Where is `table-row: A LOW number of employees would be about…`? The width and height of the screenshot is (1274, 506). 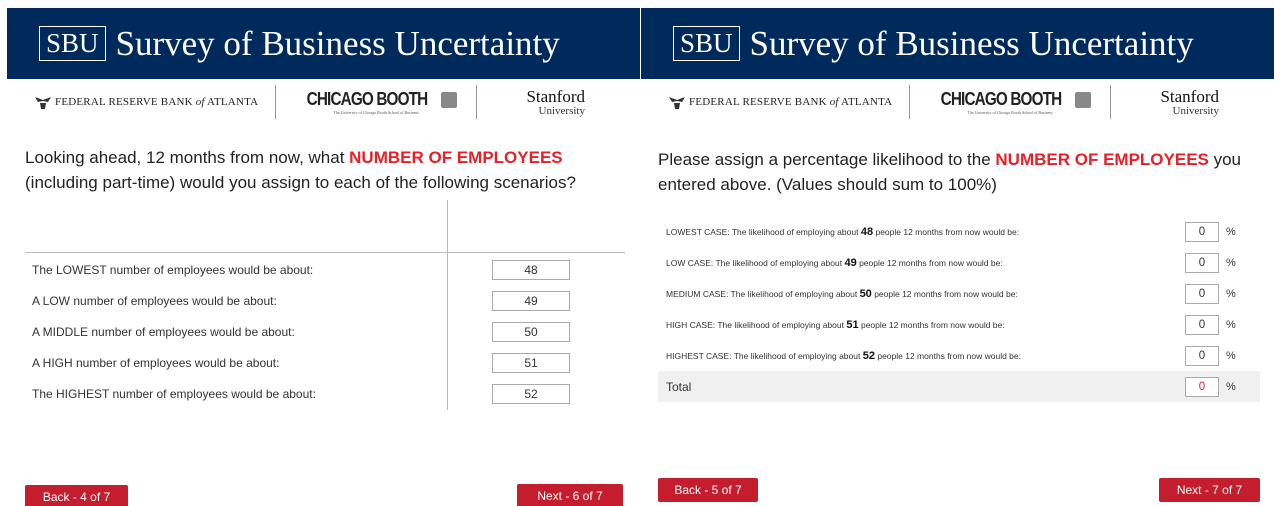 table-row: A LOW number of employees would be about… is located at coordinates (325, 300).